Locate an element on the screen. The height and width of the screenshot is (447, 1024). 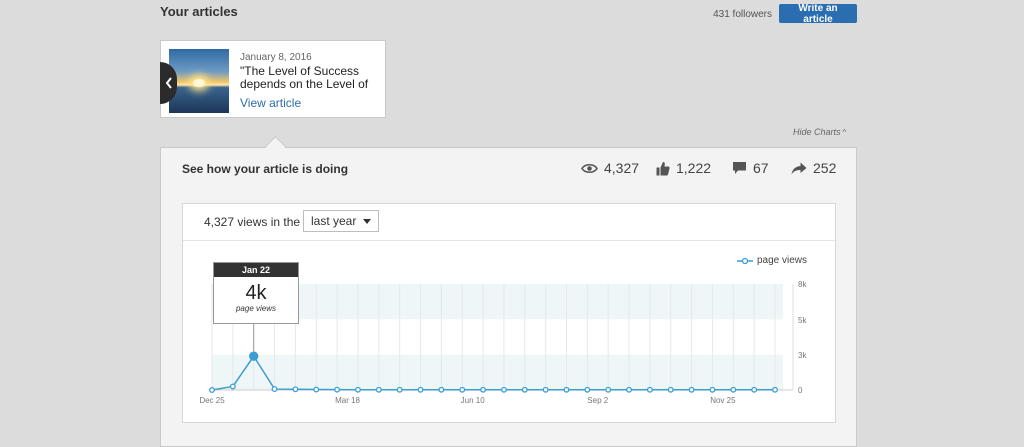
write-article-button: Write an article is located at coordinates (818, 14).